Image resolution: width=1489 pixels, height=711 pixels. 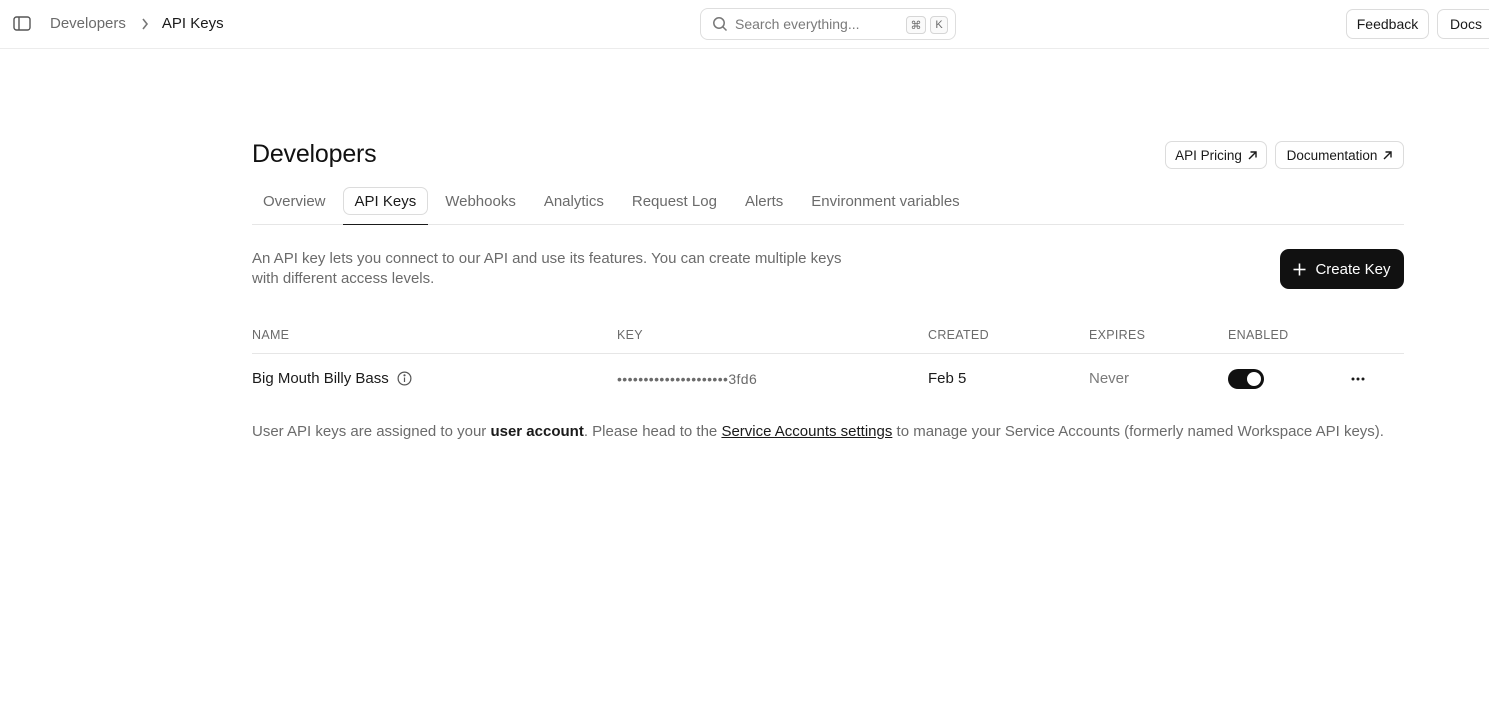 I want to click on api-pricing-button: API Pricing, so click(x=1216, y=155).